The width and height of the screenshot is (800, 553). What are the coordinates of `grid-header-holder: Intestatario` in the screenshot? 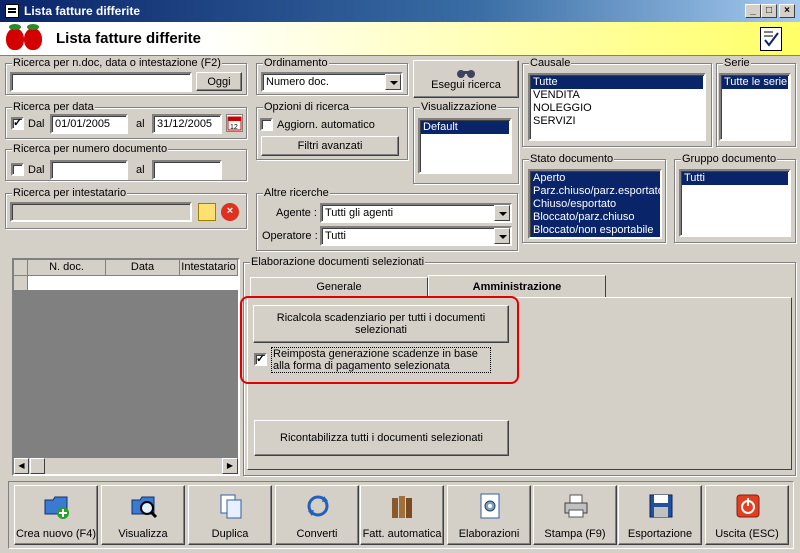 It's located at (209, 268).